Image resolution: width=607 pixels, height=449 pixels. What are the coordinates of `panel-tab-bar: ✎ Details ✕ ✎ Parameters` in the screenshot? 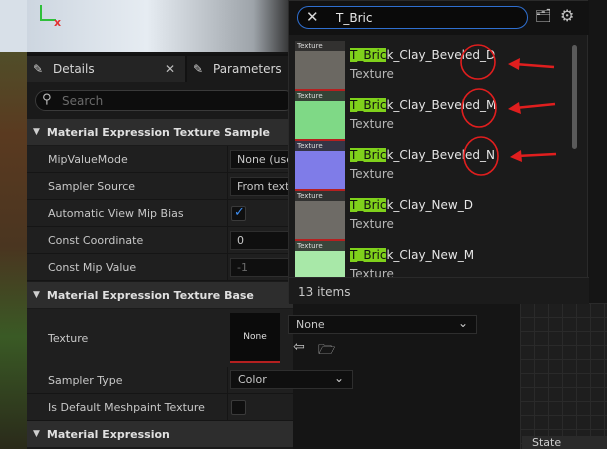 It's located at (160, 68).